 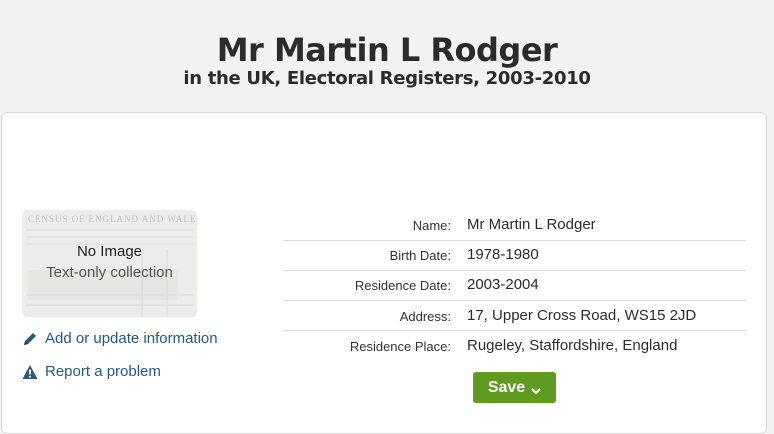 I want to click on field-label: Address:, so click(x=425, y=316).